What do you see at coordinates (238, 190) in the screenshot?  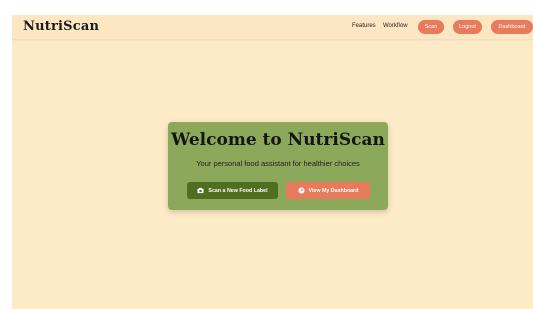 I see `scan-food-label-text: Scan a New Food Label` at bounding box center [238, 190].